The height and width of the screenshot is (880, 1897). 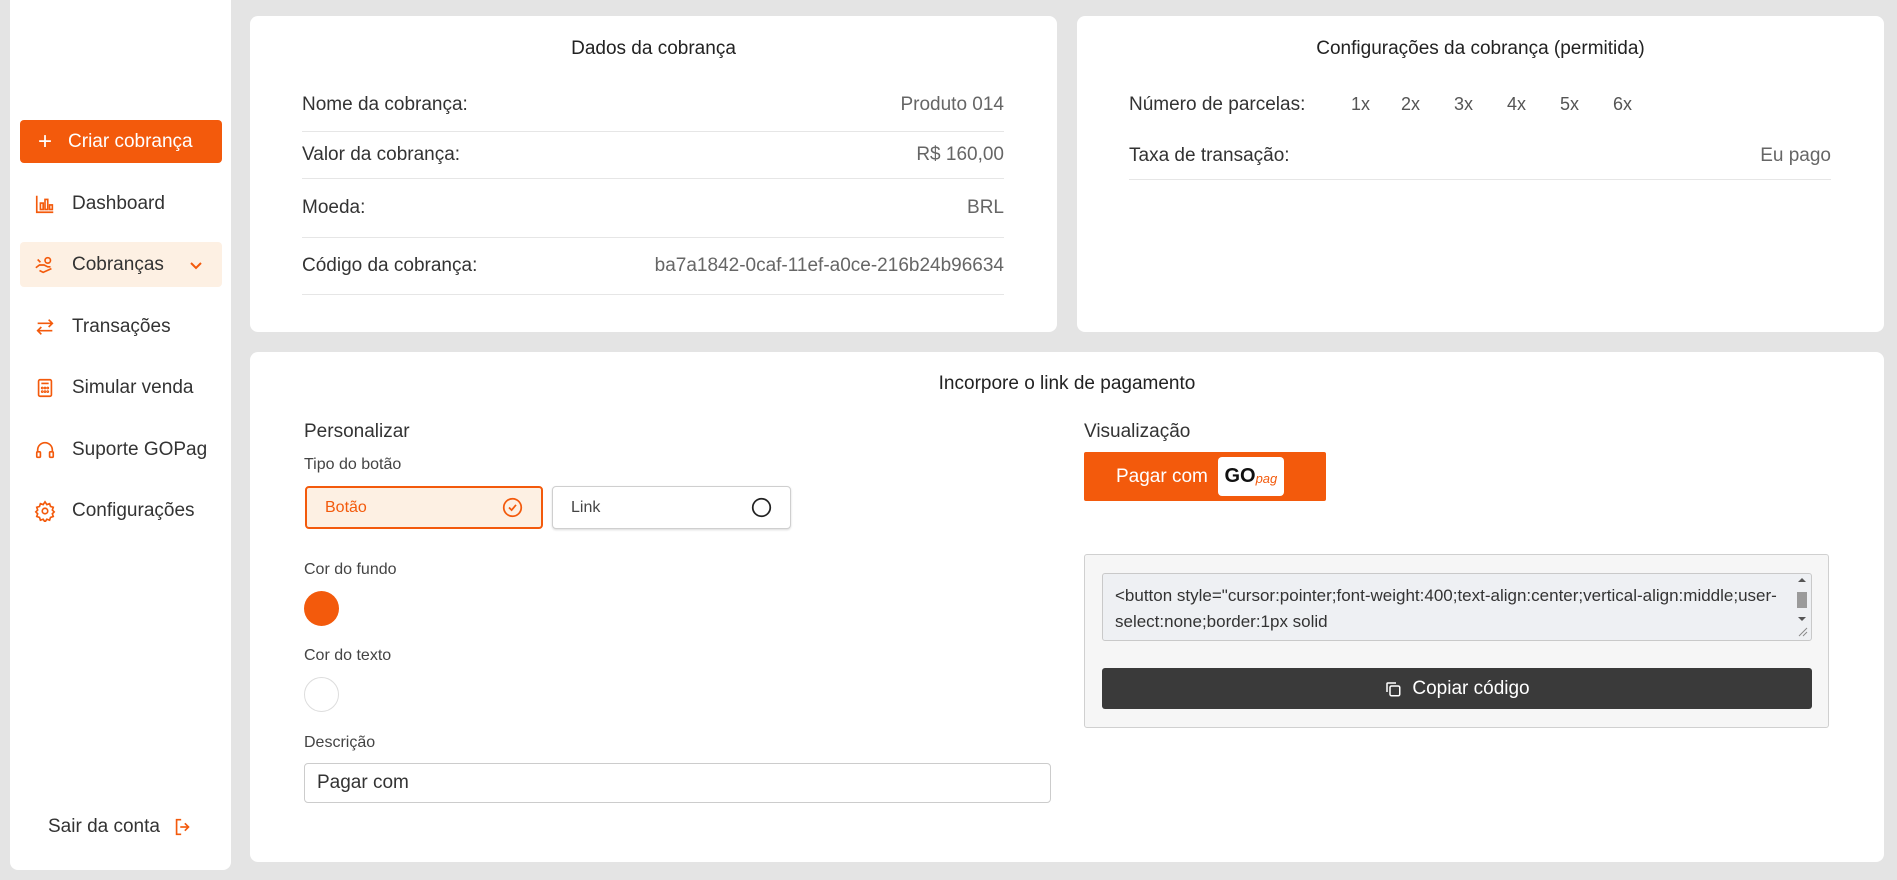 I want to click on card-title: Configurações da cobrança (permitida), so click(x=1480, y=48).